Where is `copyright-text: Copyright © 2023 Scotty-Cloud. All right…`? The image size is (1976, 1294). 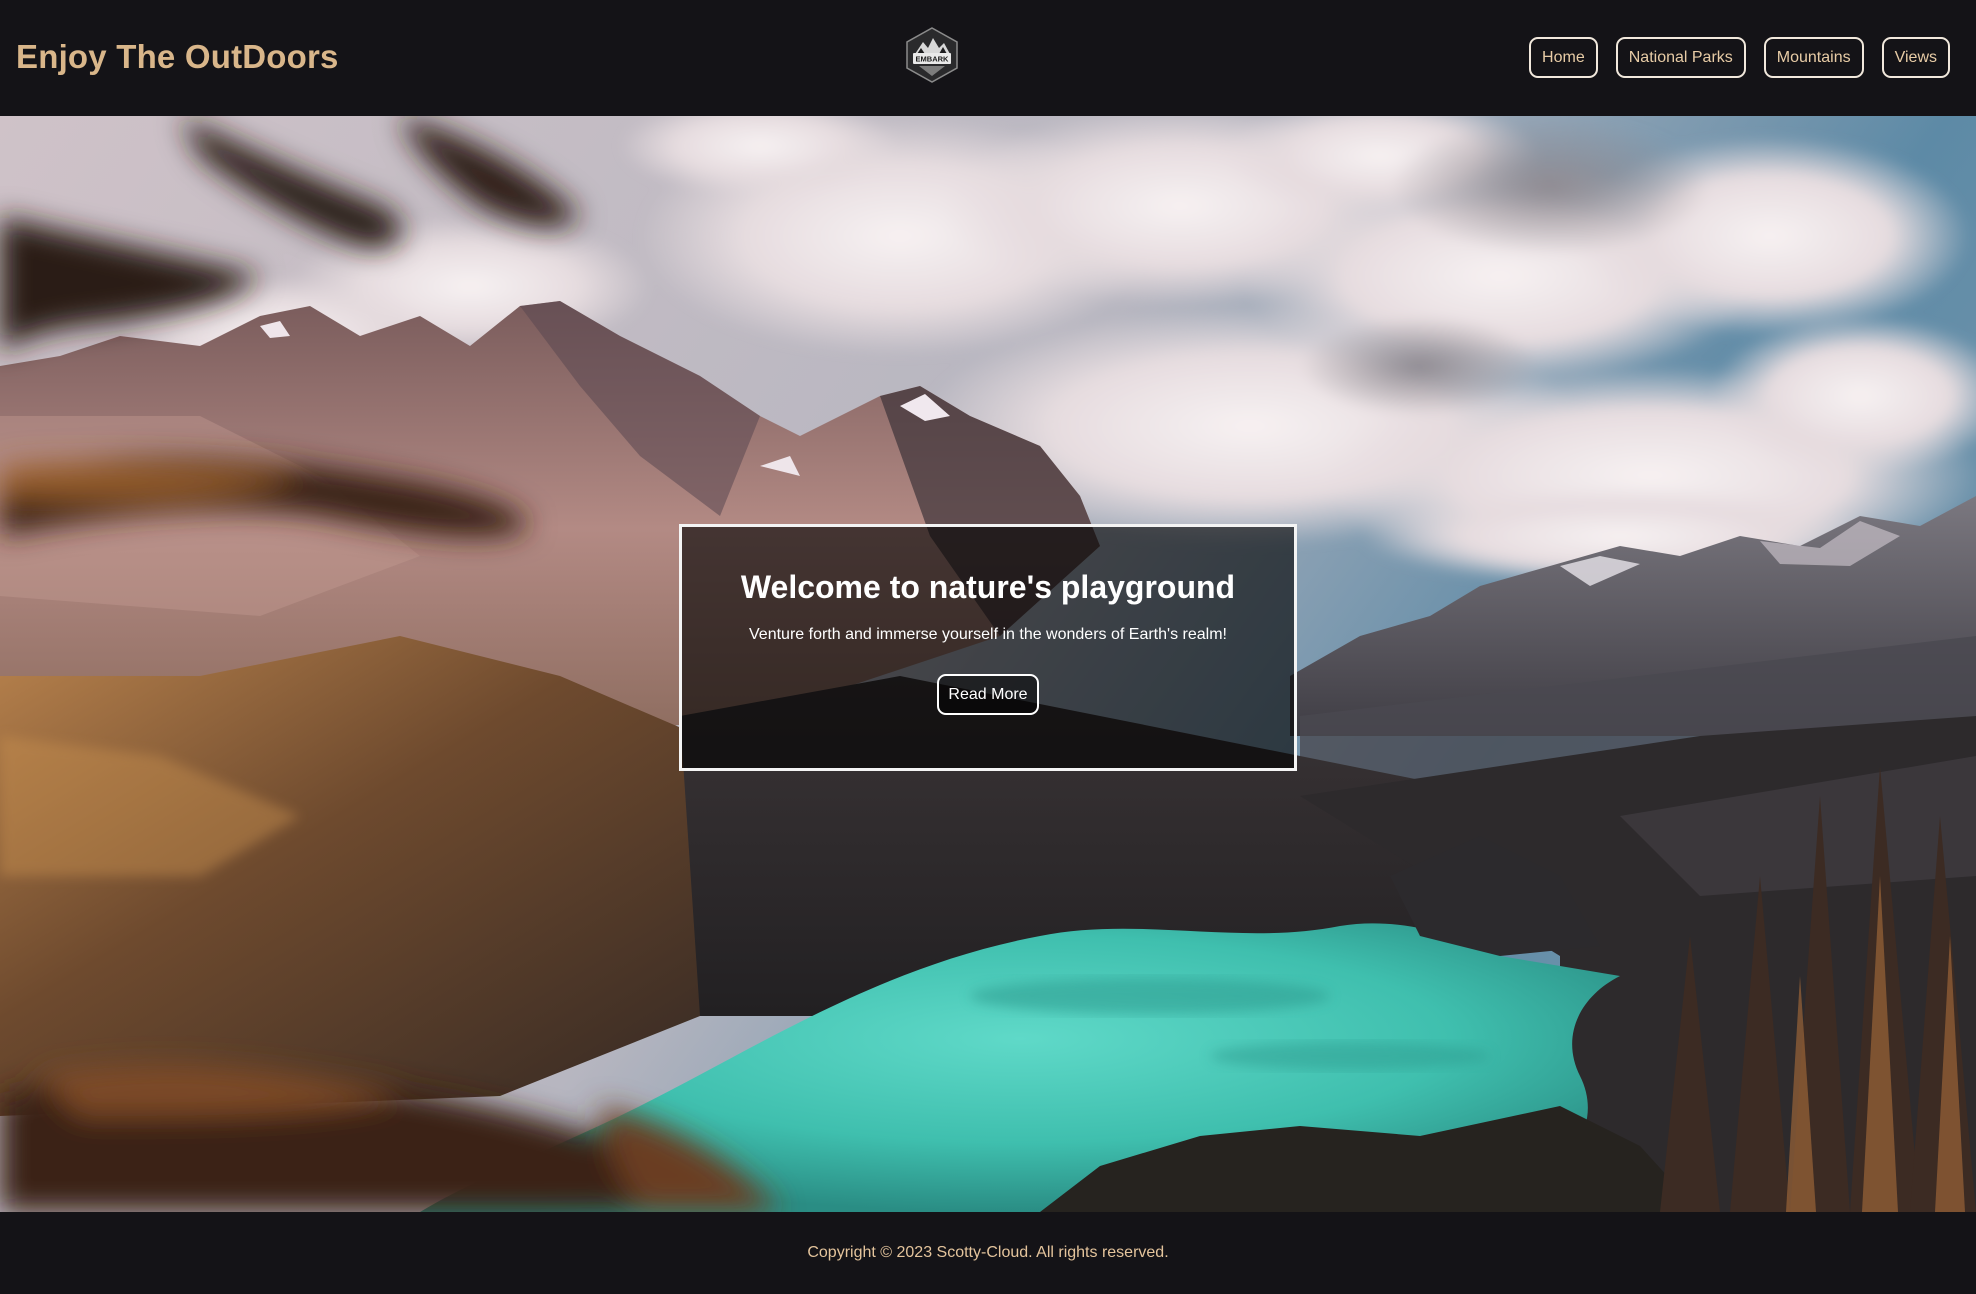 copyright-text: Copyright © 2023 Scotty-Cloud. All right… is located at coordinates (988, 1252).